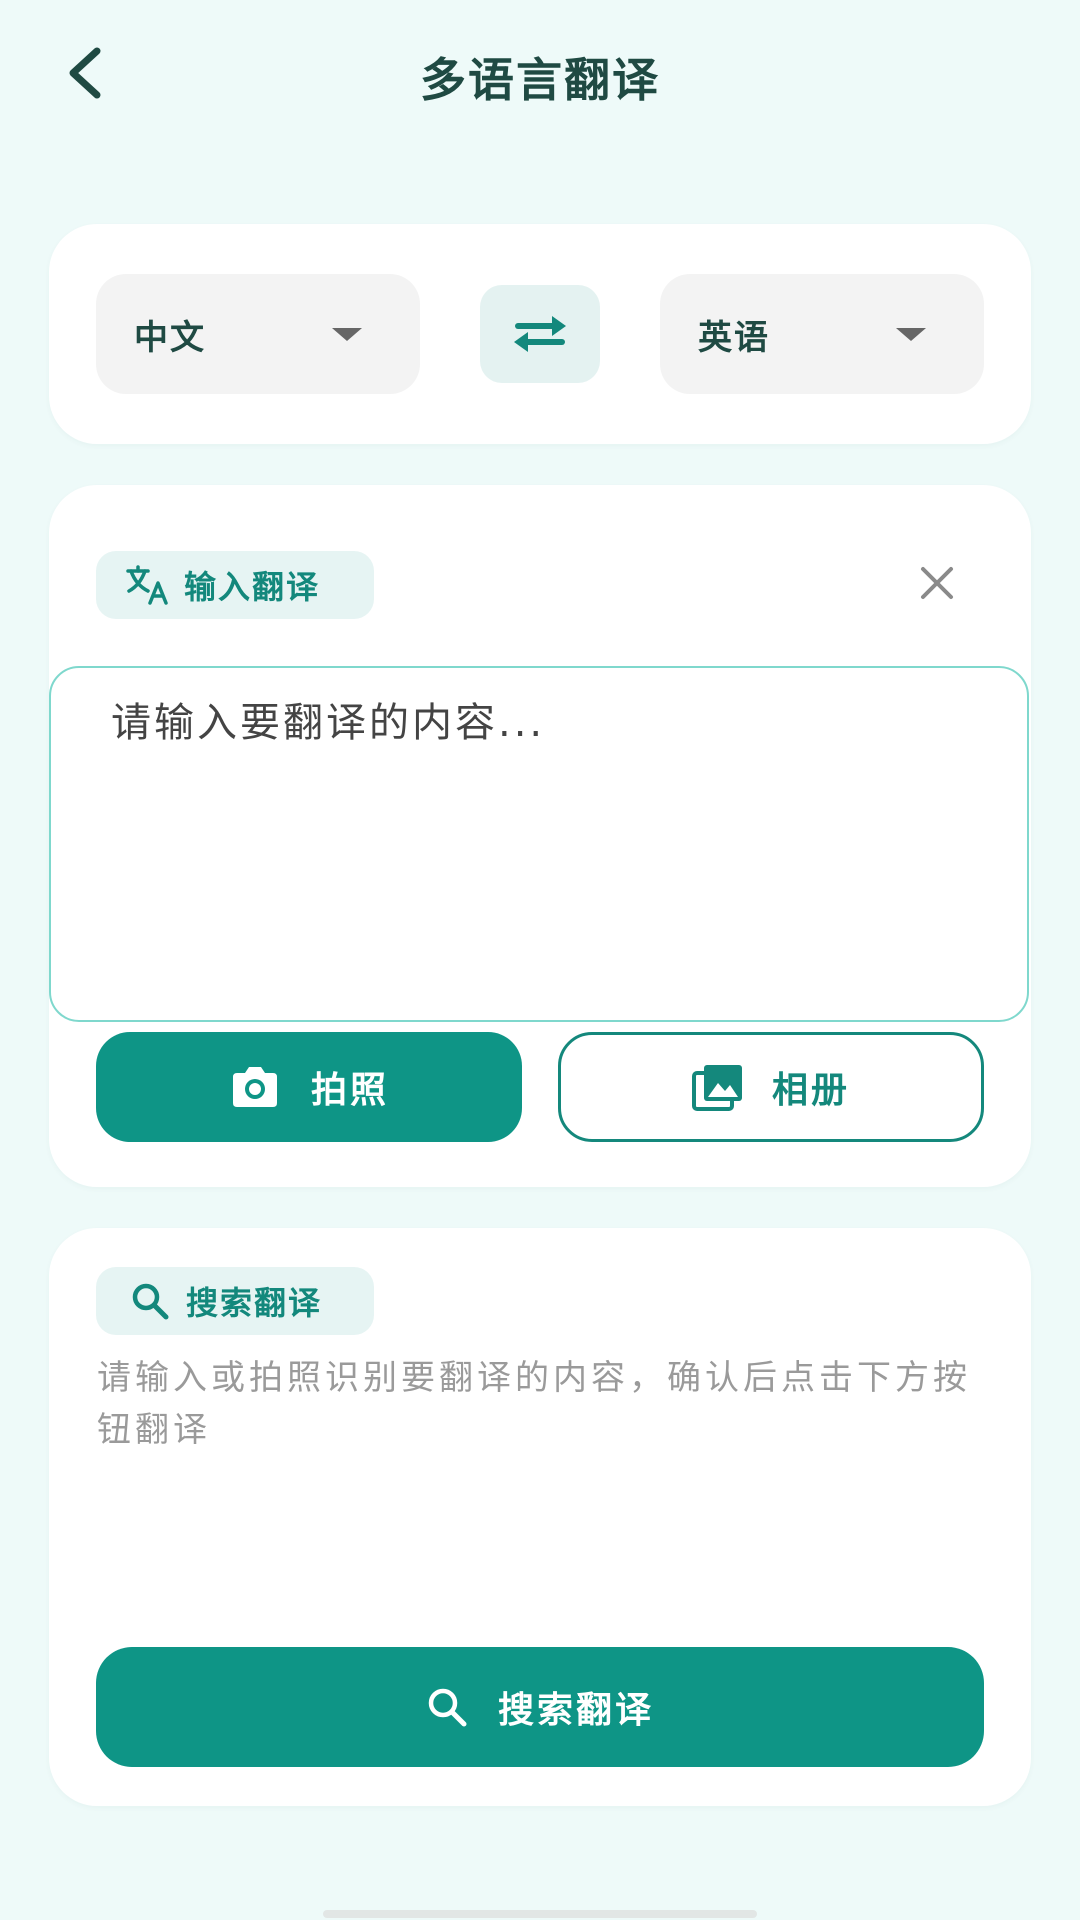  I want to click on source-language-select: 中文, so click(258, 334).